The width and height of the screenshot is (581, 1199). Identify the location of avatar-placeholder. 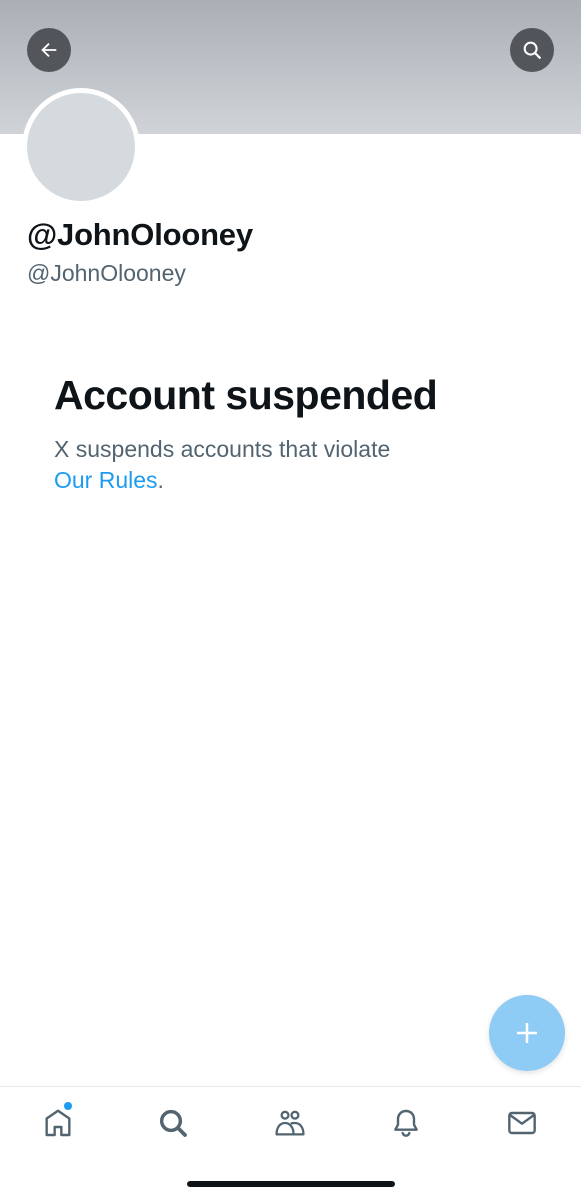
(81, 147).